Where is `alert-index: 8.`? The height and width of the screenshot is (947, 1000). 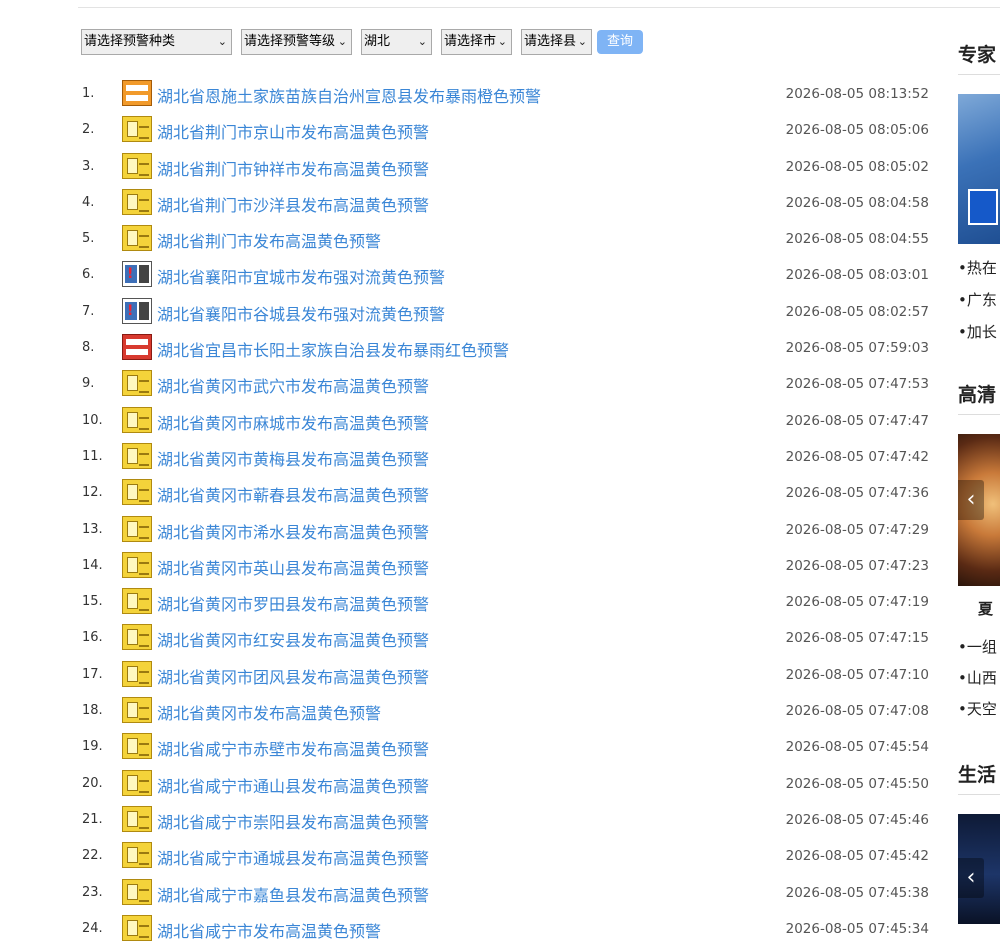 alert-index: 8. is located at coordinates (88, 348).